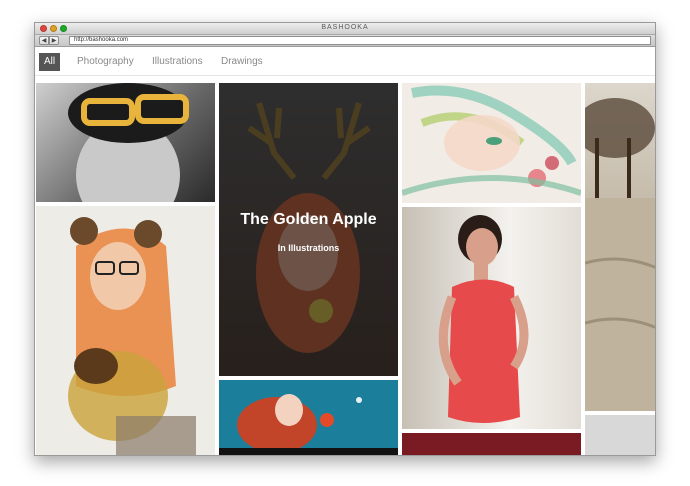 This screenshot has height=486, width=690. What do you see at coordinates (483, 319) in the screenshot?
I see `woman-pink-dress-image` at bounding box center [483, 319].